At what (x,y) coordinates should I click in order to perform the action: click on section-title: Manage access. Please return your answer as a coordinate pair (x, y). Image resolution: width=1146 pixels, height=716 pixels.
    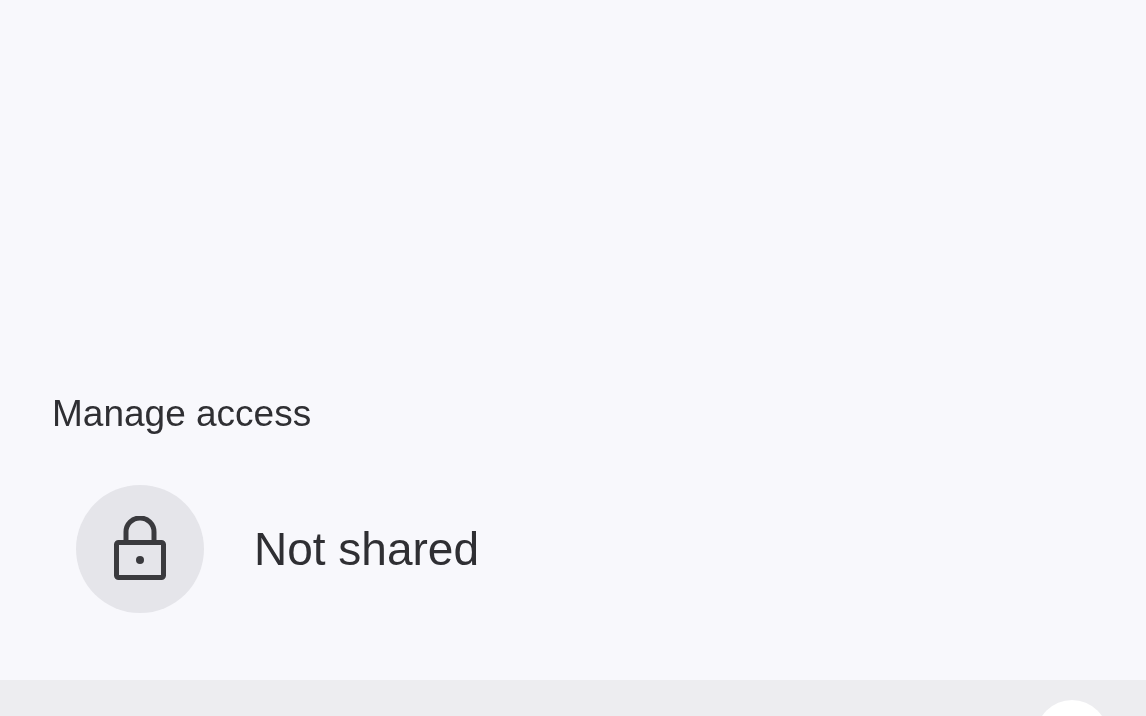
    Looking at the image, I should click on (182, 414).